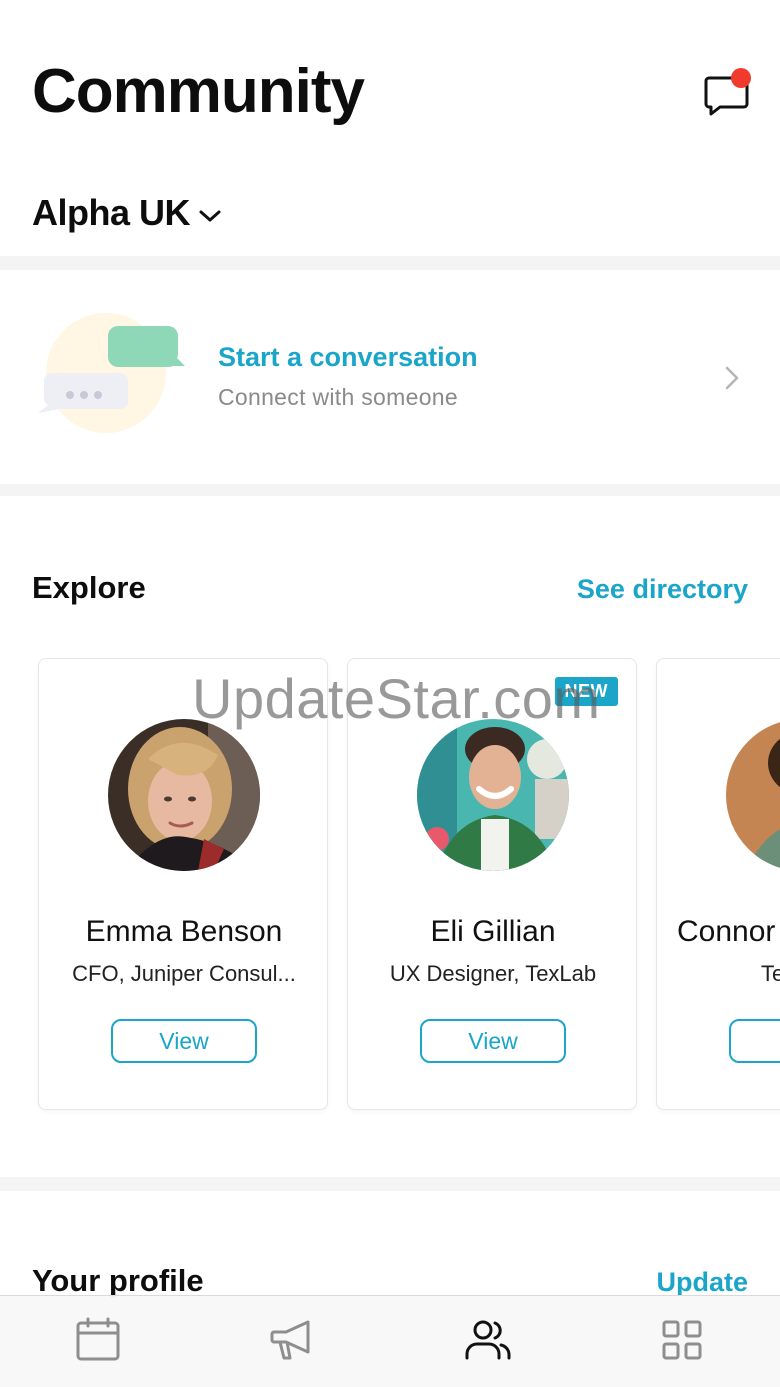 The width and height of the screenshot is (780, 1387). What do you see at coordinates (390, 1246) in the screenshot?
I see `profile-section: Your profile Update` at bounding box center [390, 1246].